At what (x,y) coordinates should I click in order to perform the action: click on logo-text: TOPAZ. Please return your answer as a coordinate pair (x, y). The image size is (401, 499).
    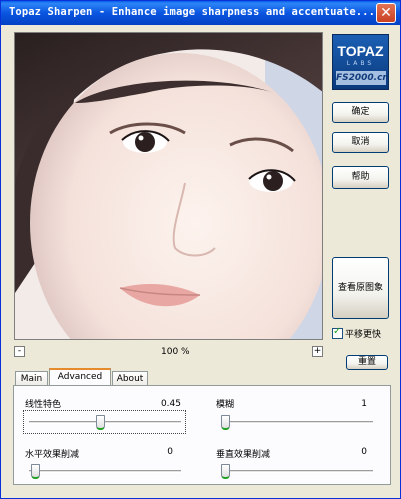
    Looking at the image, I should click on (360, 51).